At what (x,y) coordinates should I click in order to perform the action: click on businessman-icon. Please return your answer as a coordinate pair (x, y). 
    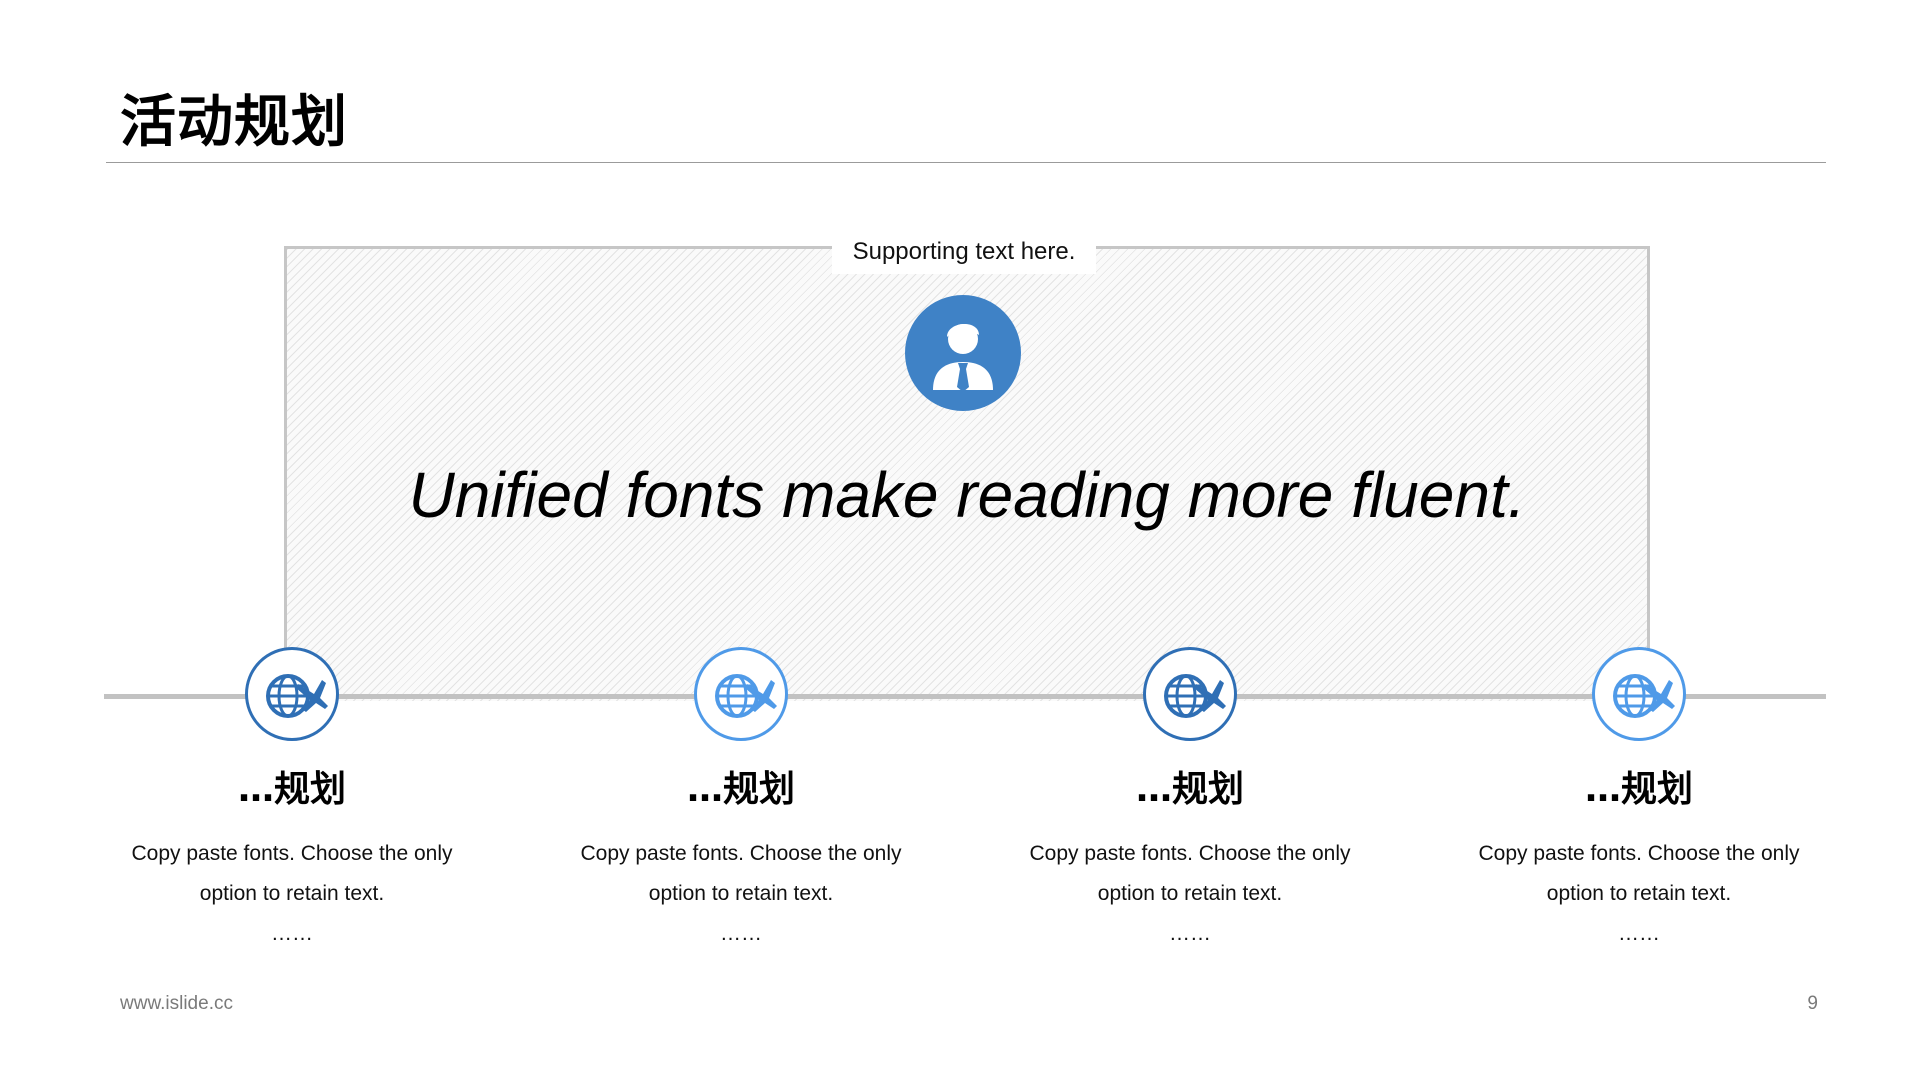
    Looking at the image, I should click on (963, 353).